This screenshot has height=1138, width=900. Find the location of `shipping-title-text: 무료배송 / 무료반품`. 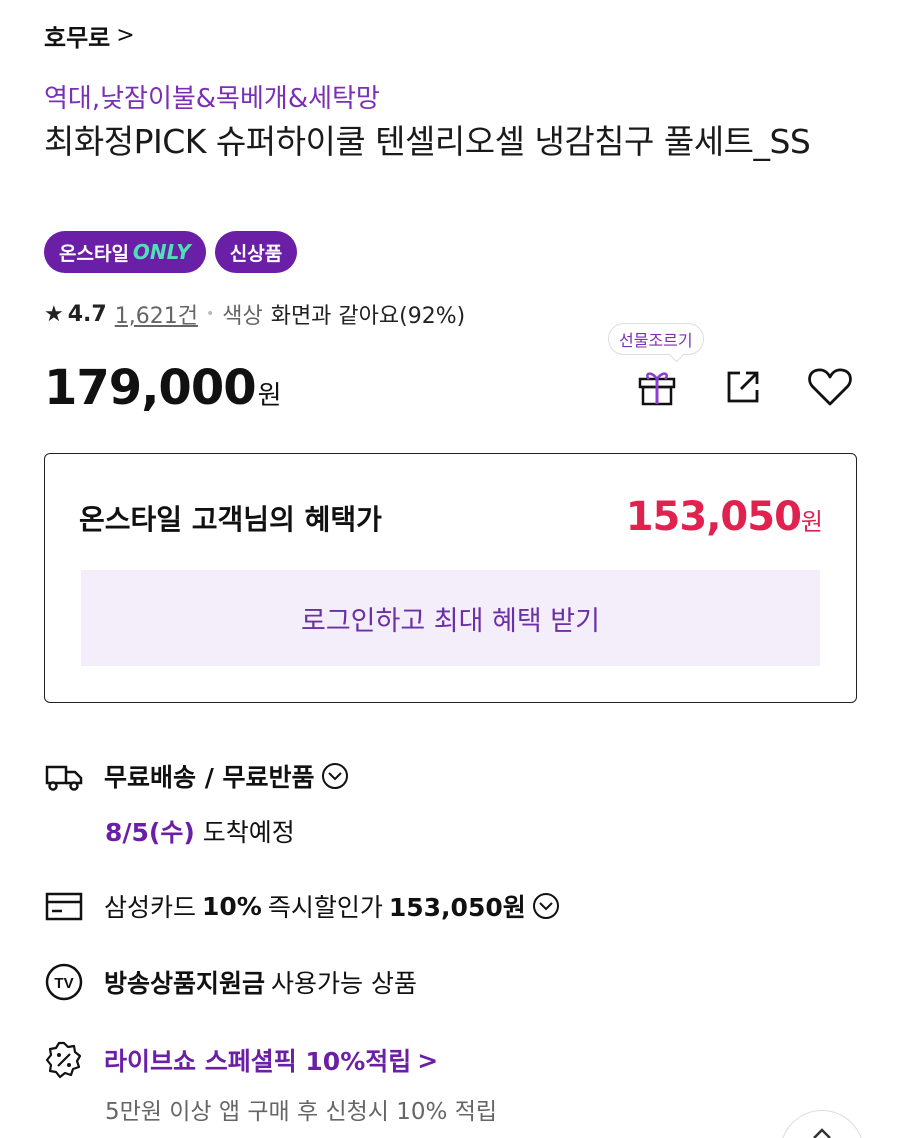

shipping-title-text: 무료배송 / 무료반품 is located at coordinates (209, 777).